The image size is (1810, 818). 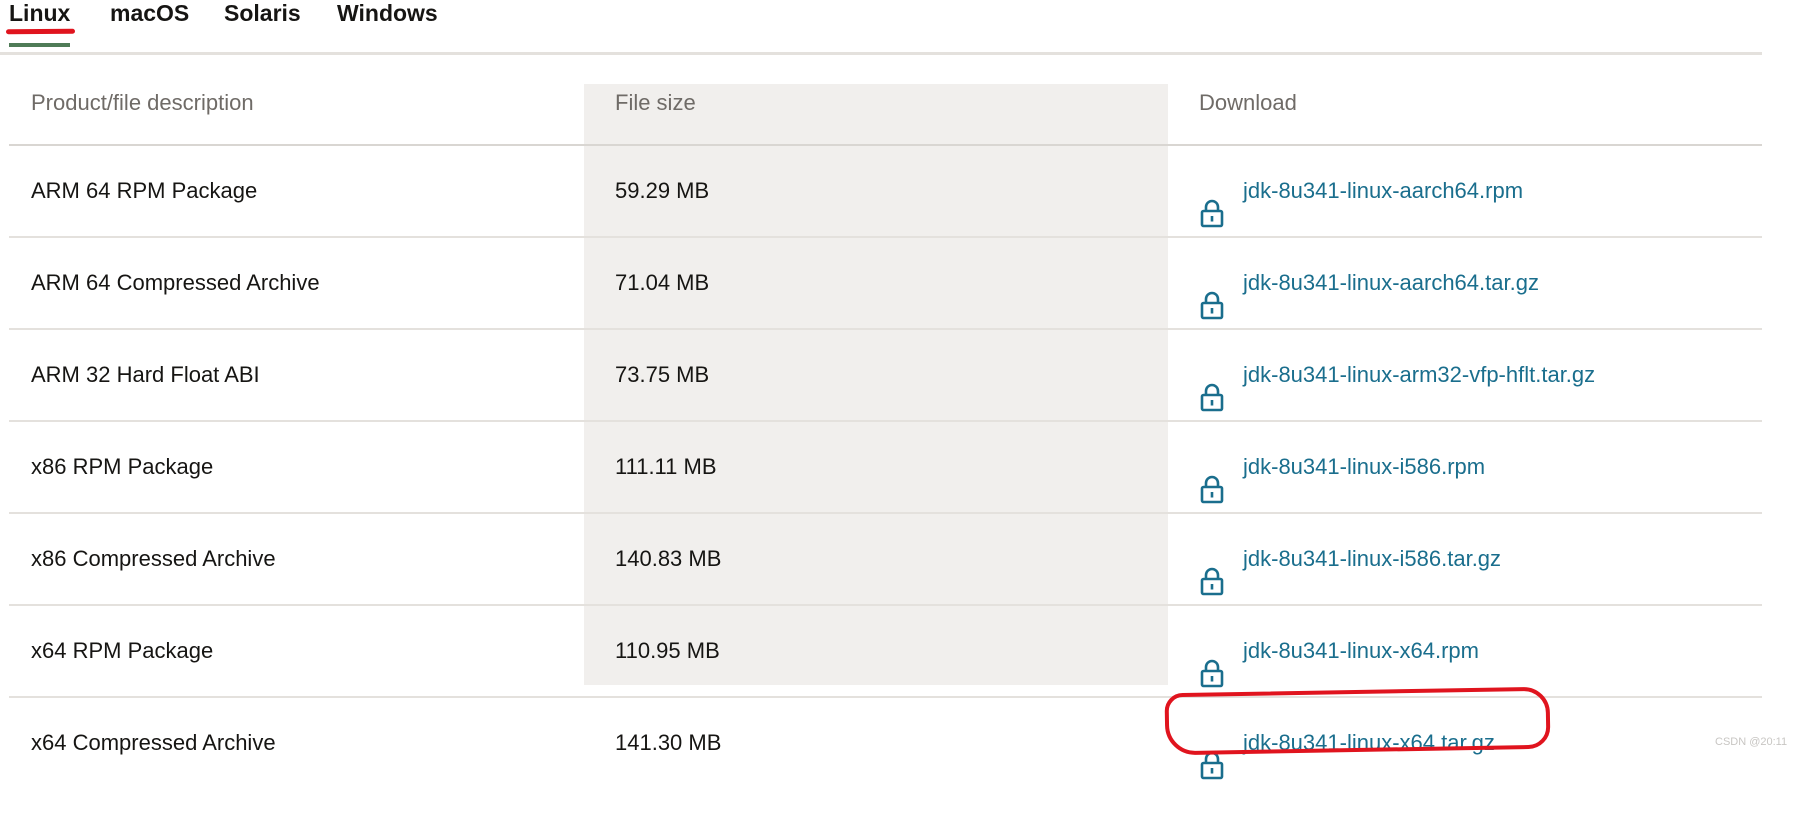 I want to click on row-file-size: 73.75 MB, so click(x=662, y=374).